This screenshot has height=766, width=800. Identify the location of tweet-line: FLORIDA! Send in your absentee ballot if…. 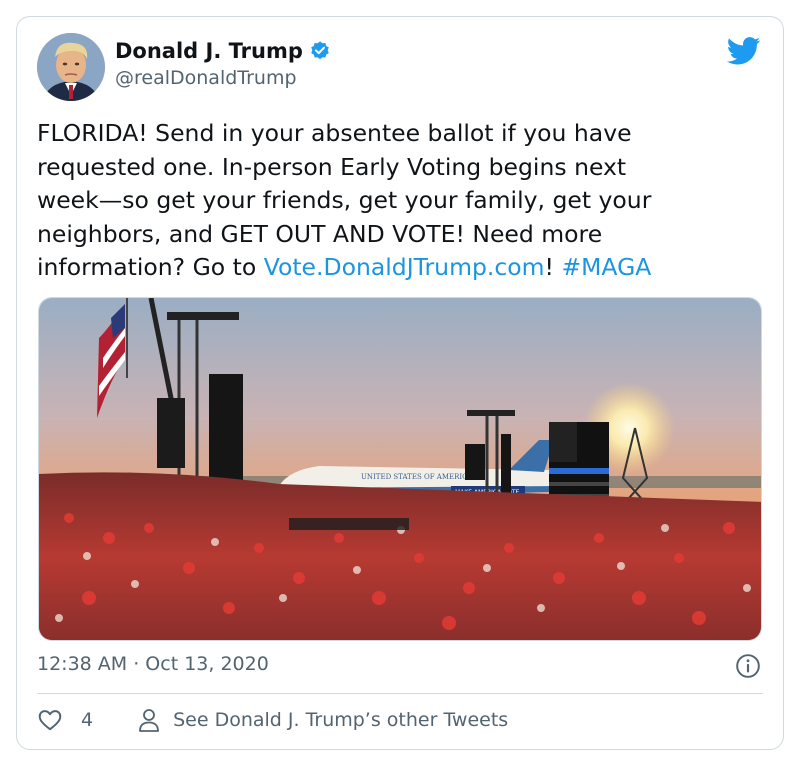
(334, 133).